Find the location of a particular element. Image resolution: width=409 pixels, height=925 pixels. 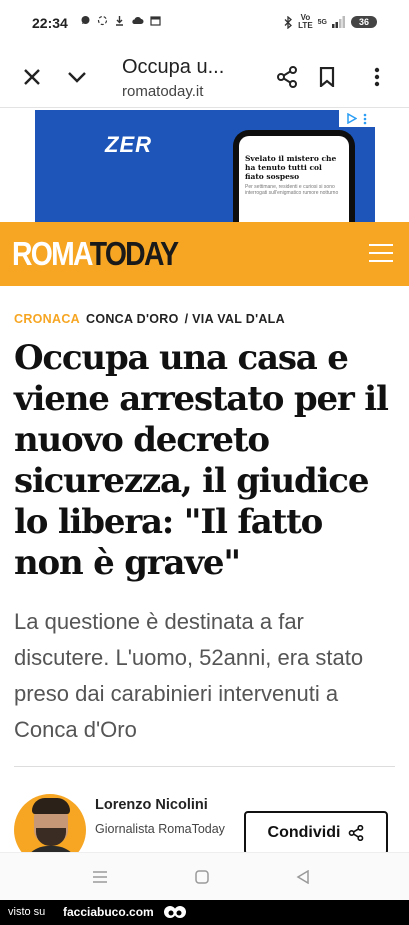

system-icons: Vo LTE 5G 36 is located at coordinates (330, 22).